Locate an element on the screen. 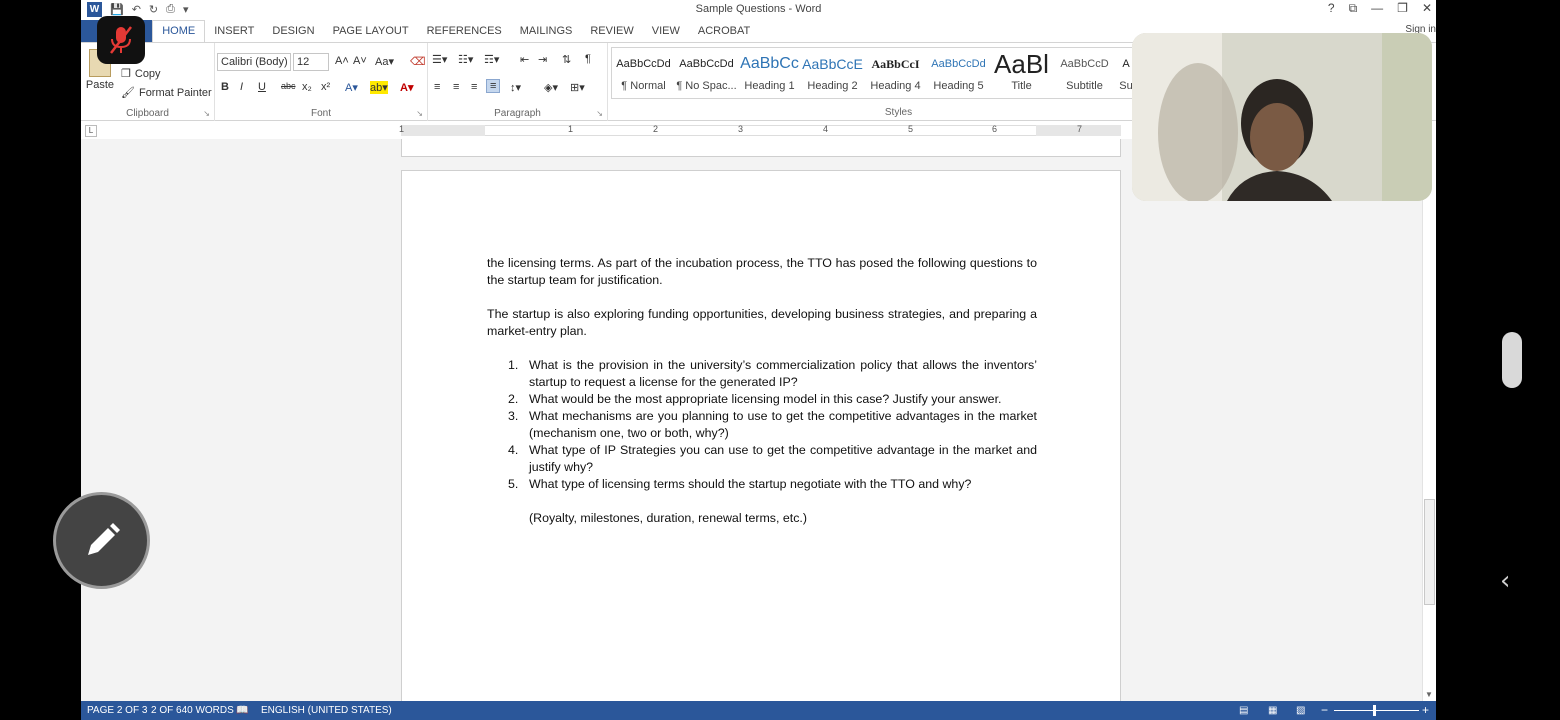 Image resolution: width=1560 pixels, height=720 pixels. zoom-slider-thumb is located at coordinates (1374, 710).